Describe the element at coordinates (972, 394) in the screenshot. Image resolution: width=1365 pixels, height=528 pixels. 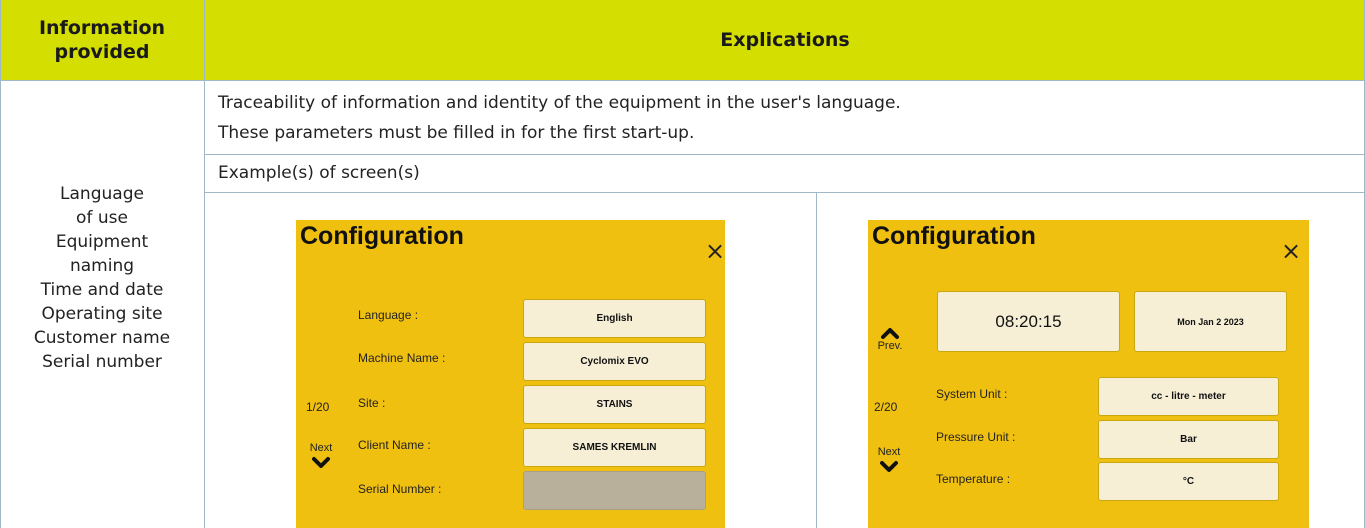
I see `field-label-system-unit: System Unit :` at that location.